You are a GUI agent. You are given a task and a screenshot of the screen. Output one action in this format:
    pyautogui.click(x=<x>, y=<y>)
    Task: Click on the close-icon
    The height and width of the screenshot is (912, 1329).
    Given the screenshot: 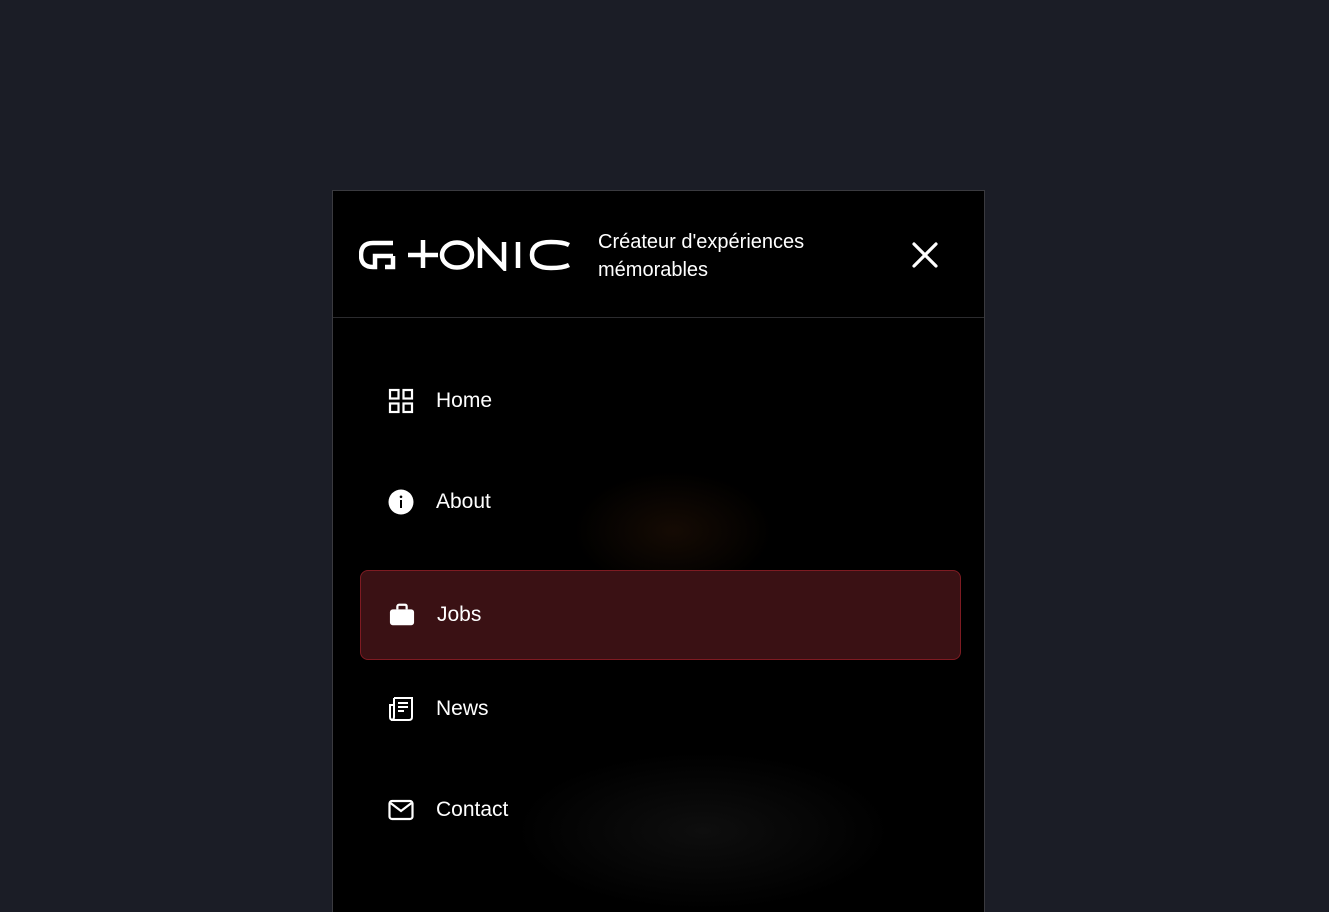 What is the action you would take?
    pyautogui.click(x=925, y=255)
    